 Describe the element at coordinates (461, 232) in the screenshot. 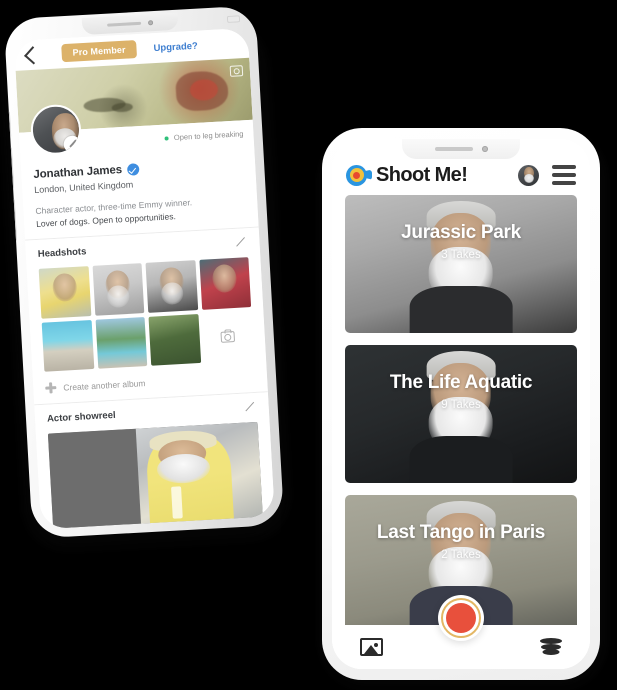

I see `project-title: Jurassic Park` at that location.